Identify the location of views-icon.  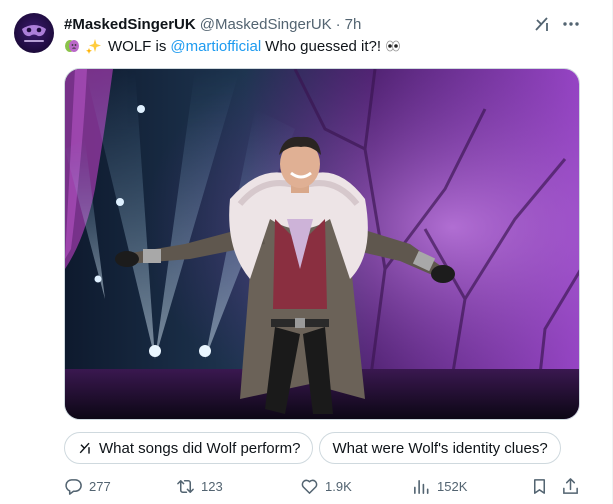
(421, 486).